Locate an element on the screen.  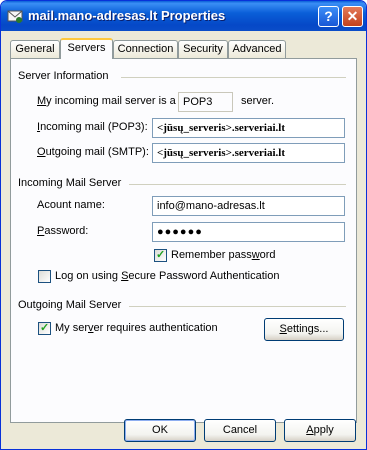
cancel-button: Cancel is located at coordinates (240, 430).